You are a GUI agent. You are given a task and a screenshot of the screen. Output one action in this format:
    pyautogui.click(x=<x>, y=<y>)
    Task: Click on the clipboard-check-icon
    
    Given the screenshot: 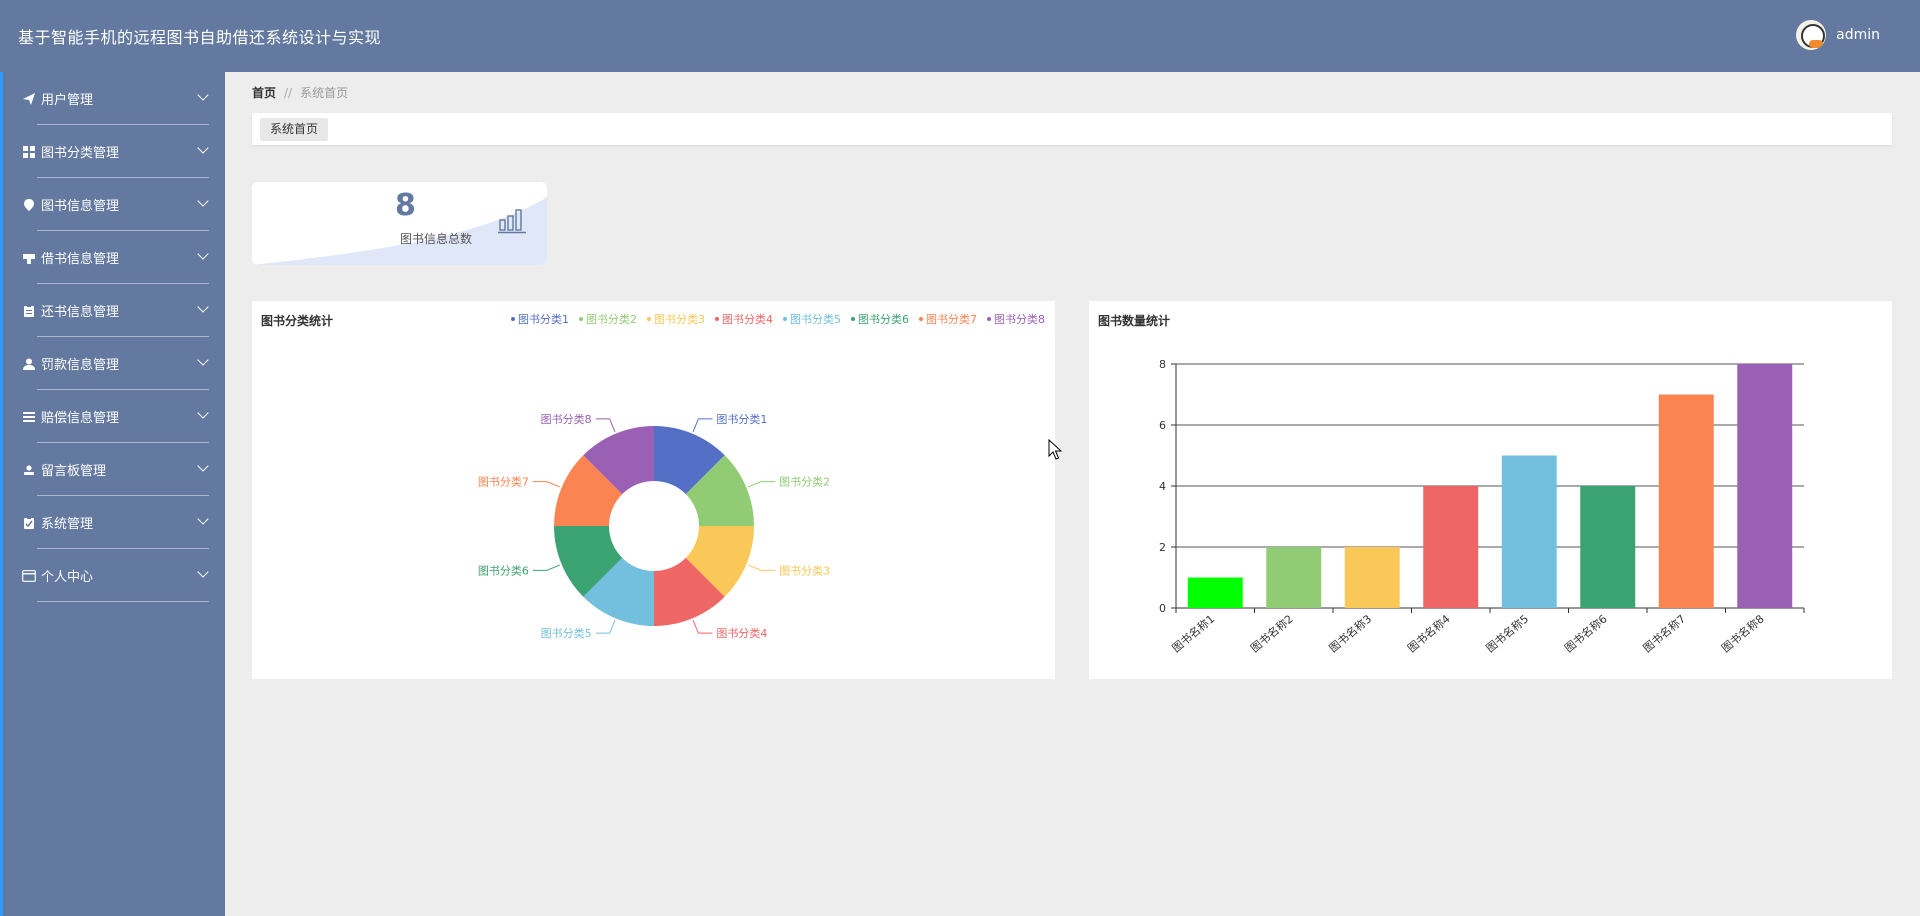 What is the action you would take?
    pyautogui.click(x=29, y=522)
    